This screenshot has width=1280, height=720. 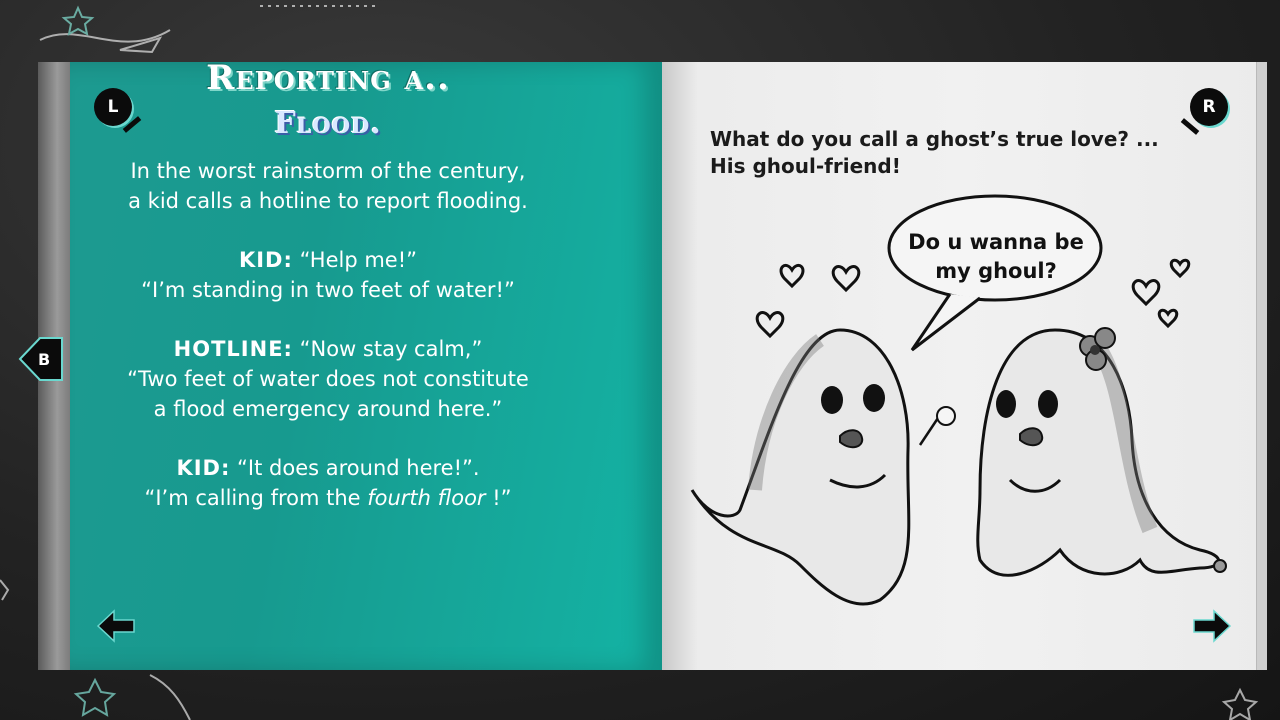 What do you see at coordinates (426, 498) in the screenshot?
I see `kid-reply-italic: fourth floor` at bounding box center [426, 498].